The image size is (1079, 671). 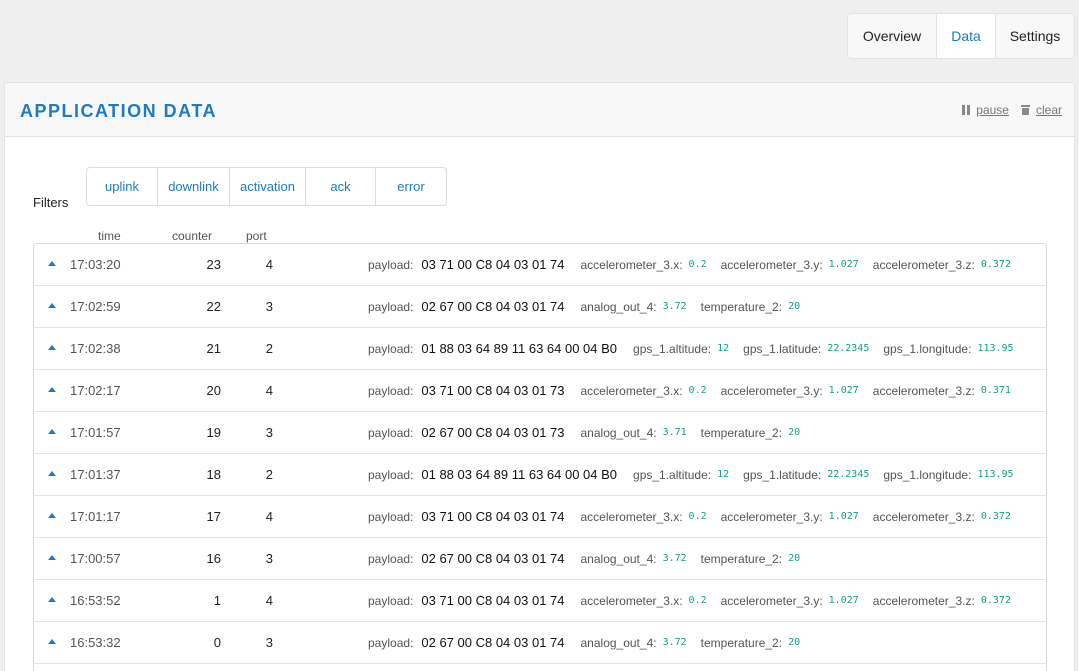 I want to click on payload-value: 01 88 03 64 89 11 63 64 00 04 B0, so click(x=519, y=348).